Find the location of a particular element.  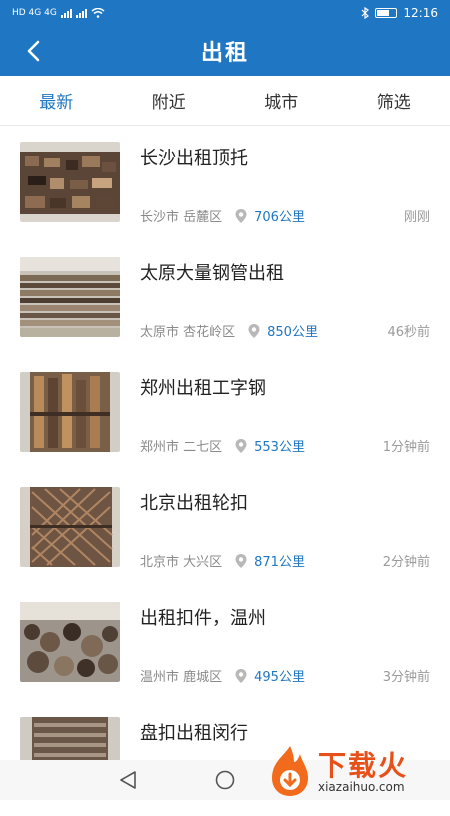

list-item: 郑州出租工字钢 郑州市 二七区 553公里 1分钟前 is located at coordinates (225, 413).